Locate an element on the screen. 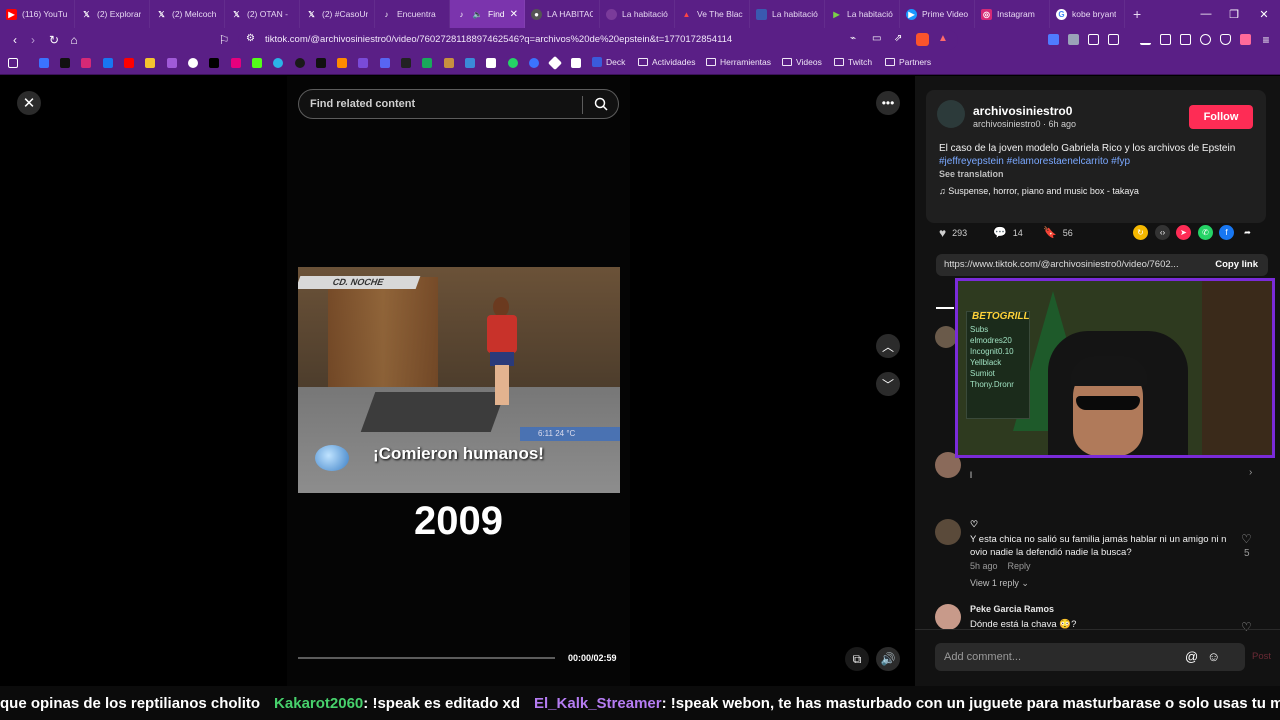 This screenshot has width=1280, height=720. bookmark-folder-partners: Partners is located at coordinates (908, 62).